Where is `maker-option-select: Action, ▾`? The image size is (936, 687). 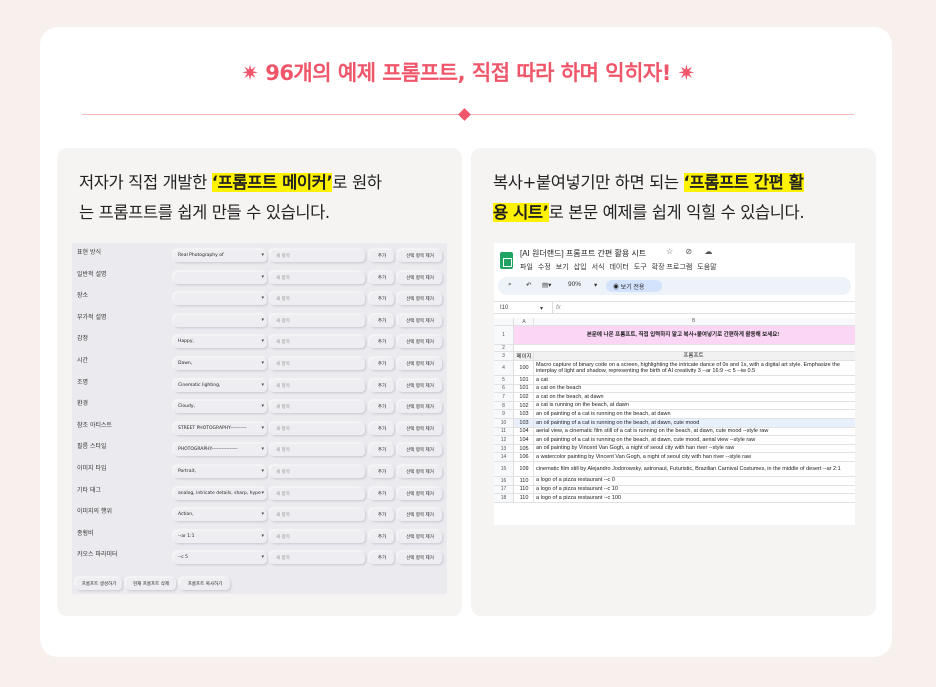
maker-option-select: Action, ▾ is located at coordinates (220, 515).